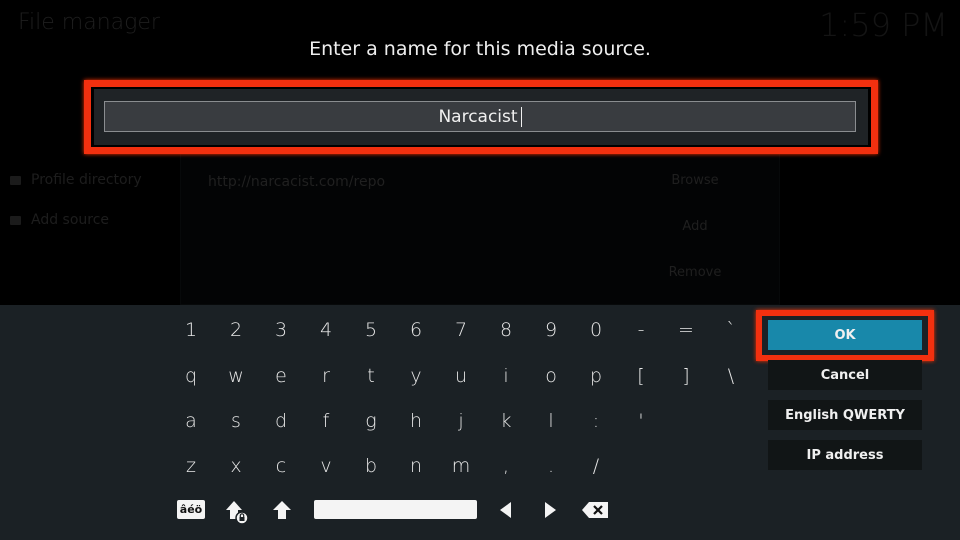 This screenshot has height=540, width=960. What do you see at coordinates (686, 330) in the screenshot?
I see `key: =` at bounding box center [686, 330].